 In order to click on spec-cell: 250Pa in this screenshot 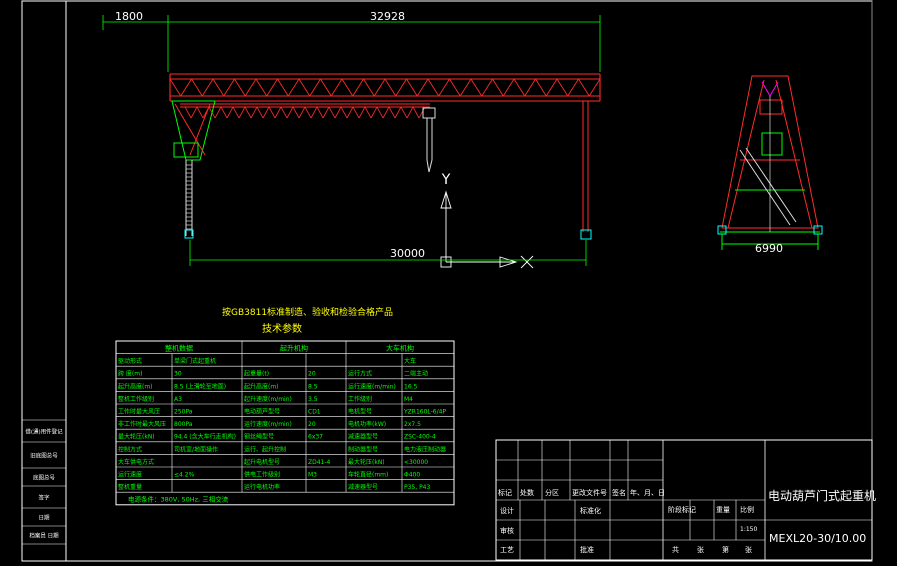, I will do `click(183, 412)`.